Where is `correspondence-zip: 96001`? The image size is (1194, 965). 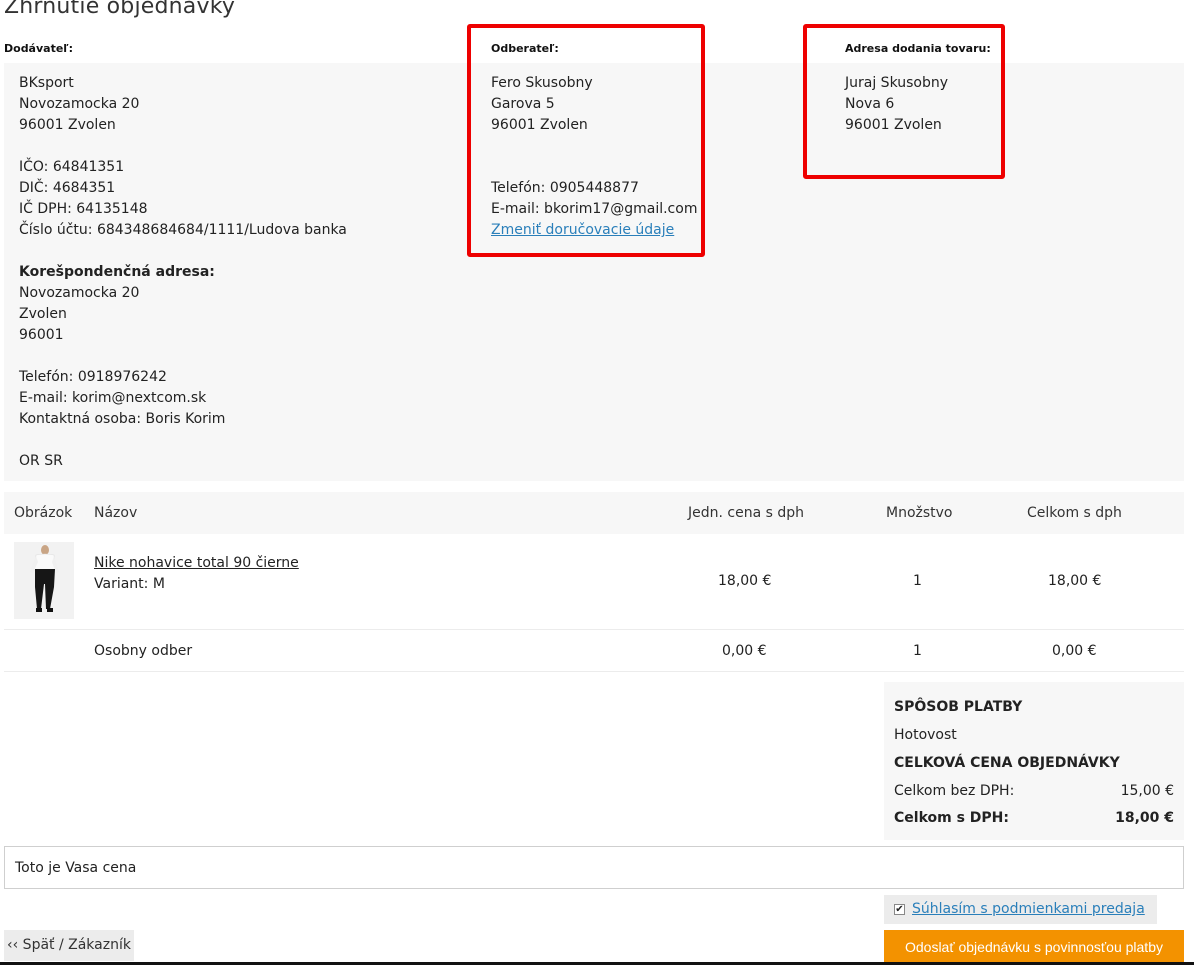 correspondence-zip: 96001 is located at coordinates (41, 335).